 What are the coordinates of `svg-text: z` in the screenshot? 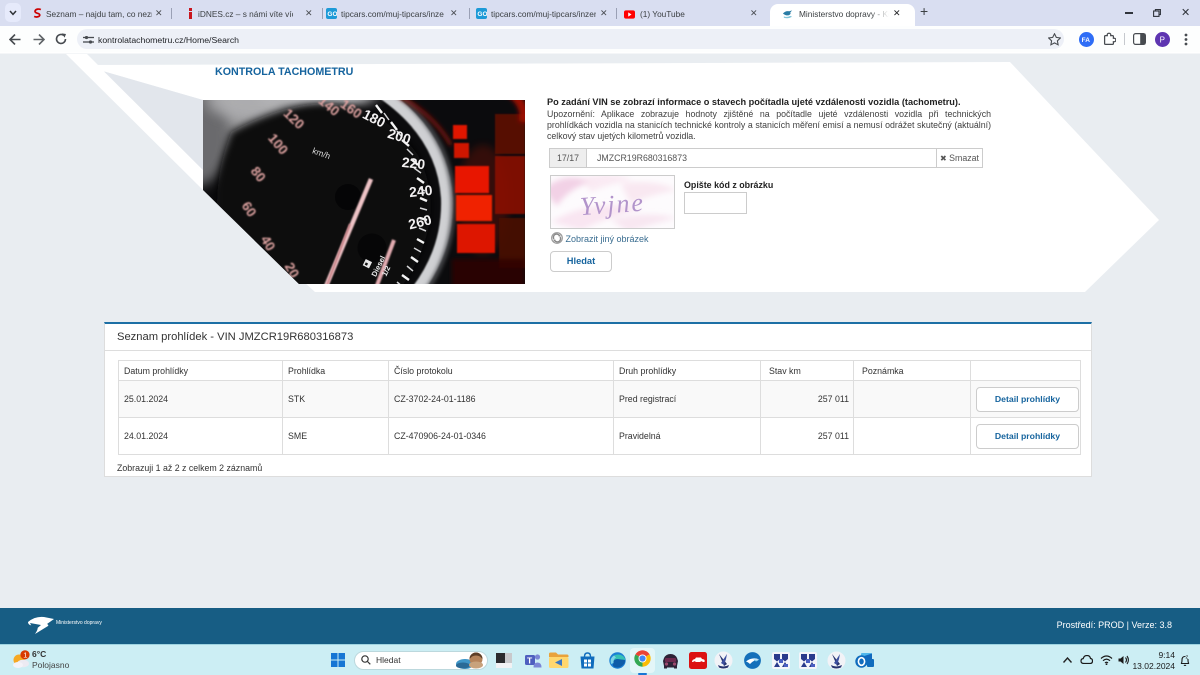 It's located at (1187, 658).